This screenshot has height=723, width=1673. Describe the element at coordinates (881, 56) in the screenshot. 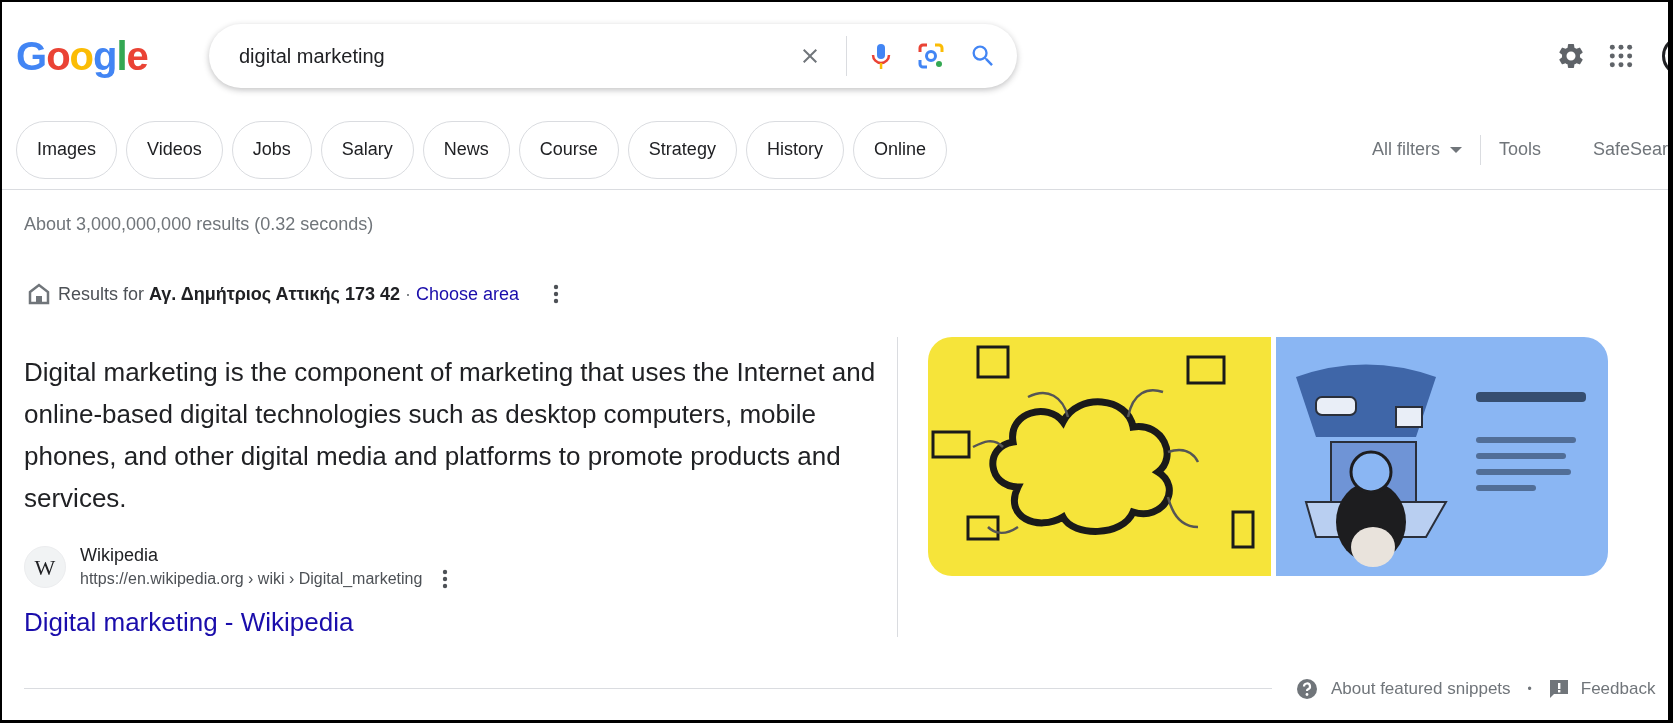

I see `microphone-icon` at that location.